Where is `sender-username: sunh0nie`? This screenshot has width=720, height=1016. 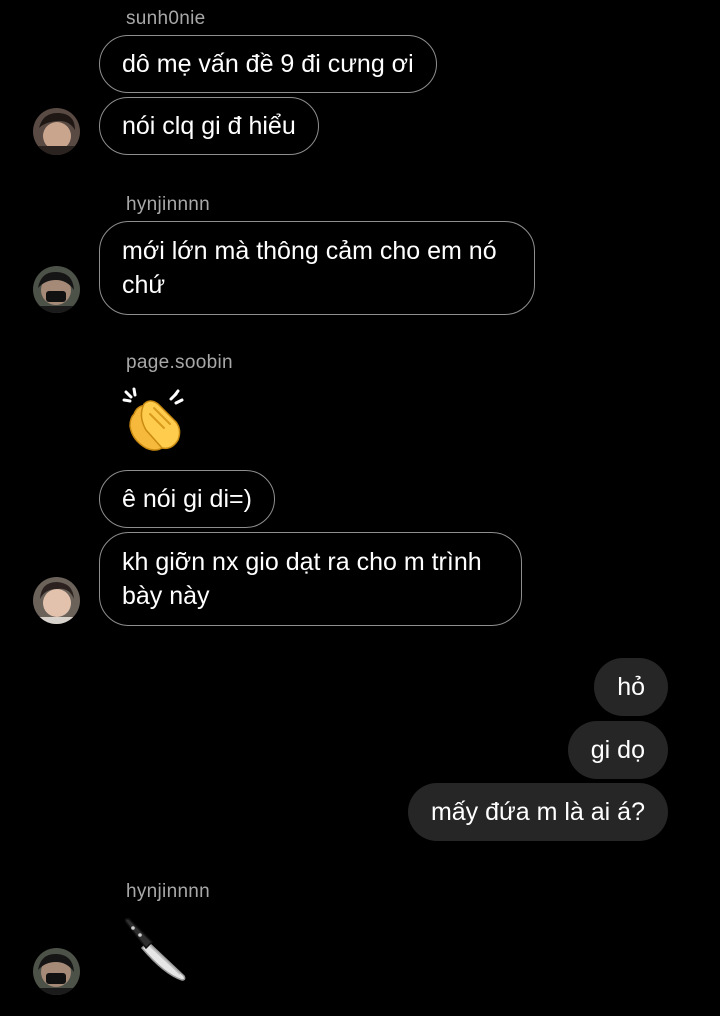 sender-username: sunh0nie is located at coordinates (166, 19).